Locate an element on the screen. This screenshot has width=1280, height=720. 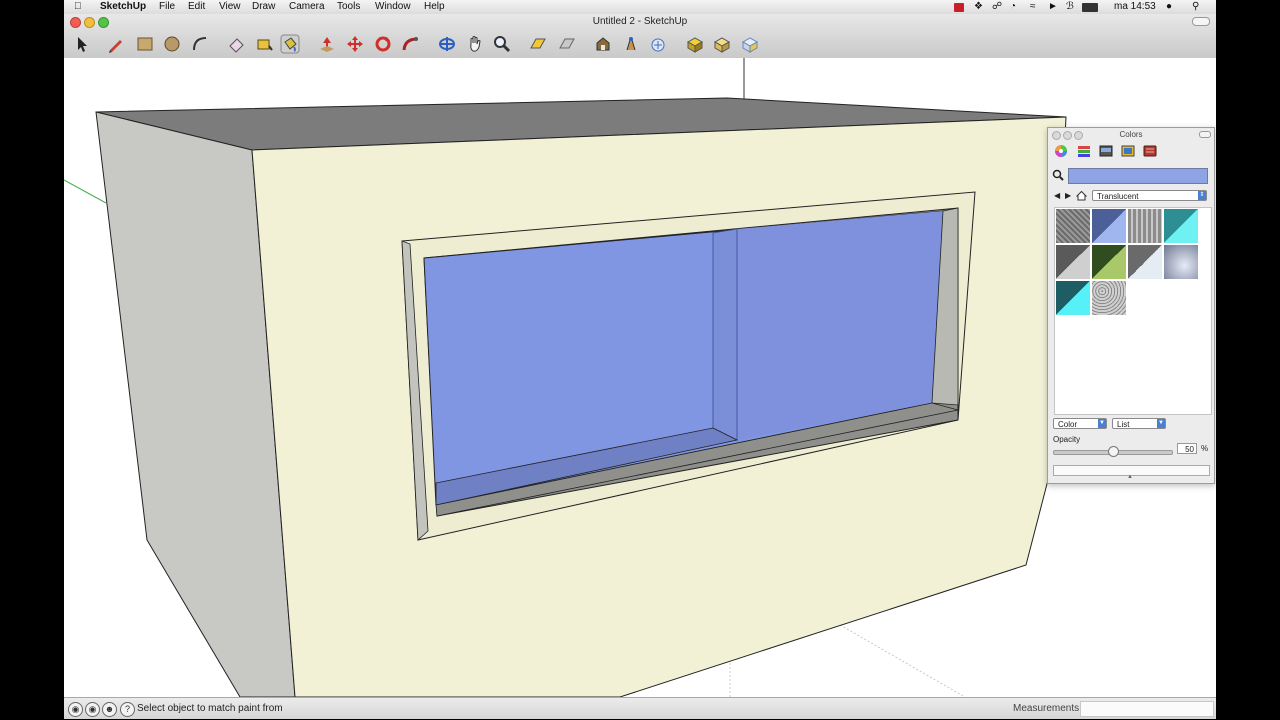
menu-app-name: SketchUp is located at coordinates (123, 7).